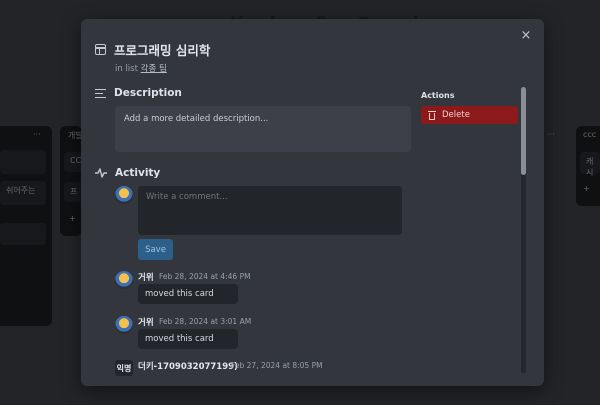 The image size is (600, 405). I want to click on in-list-info: in list 각종 팀, so click(141, 68).